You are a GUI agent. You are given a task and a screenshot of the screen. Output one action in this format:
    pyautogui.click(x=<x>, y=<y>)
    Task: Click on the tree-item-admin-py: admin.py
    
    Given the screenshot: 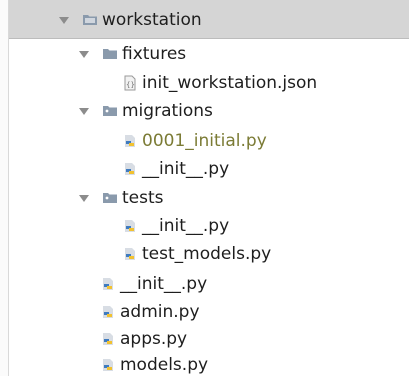 What is the action you would take?
    pyautogui.click(x=150, y=312)
    